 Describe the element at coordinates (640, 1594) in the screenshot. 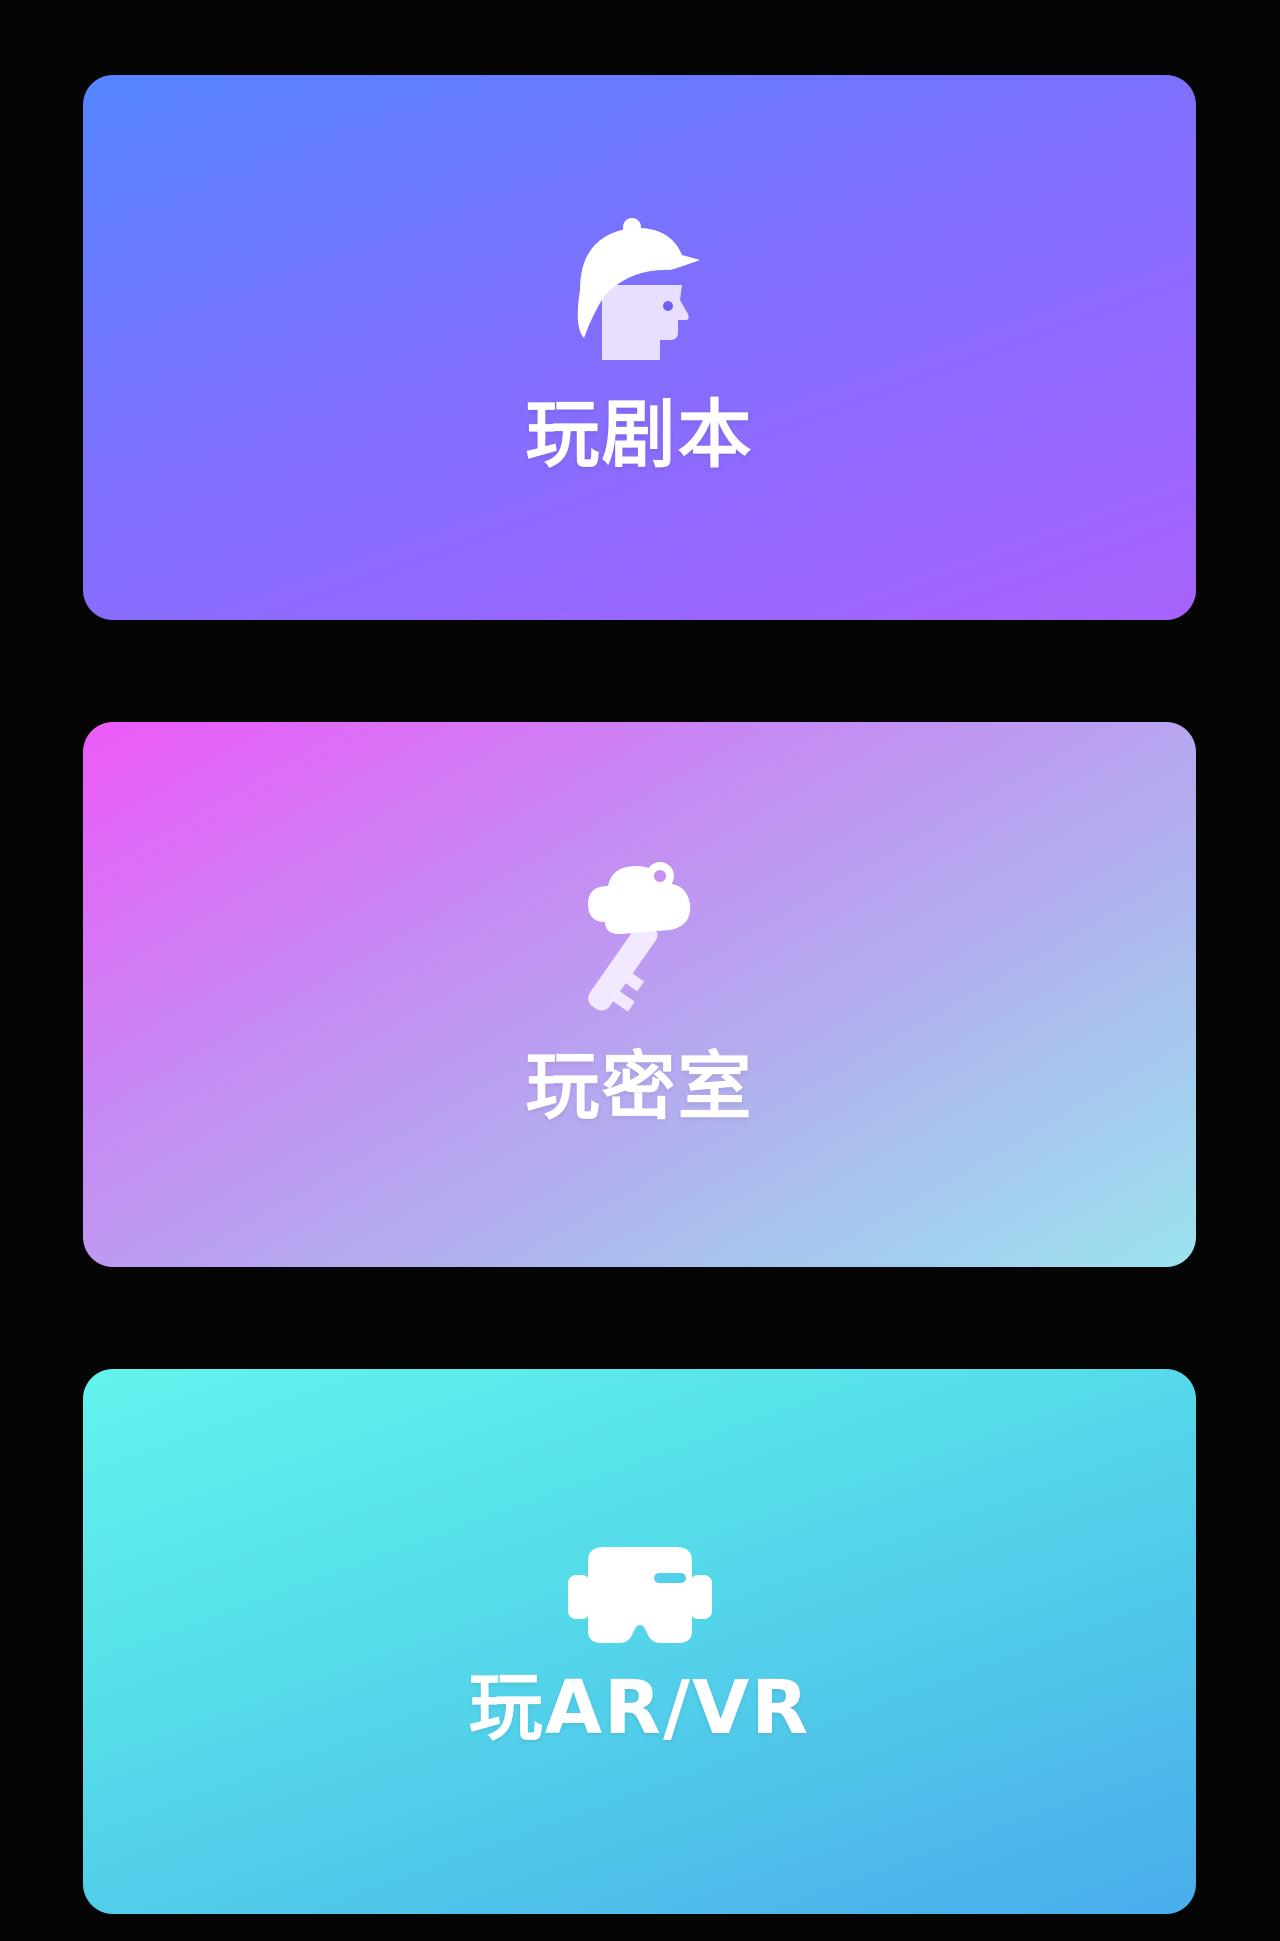

I see `vr-headset-icon` at that location.